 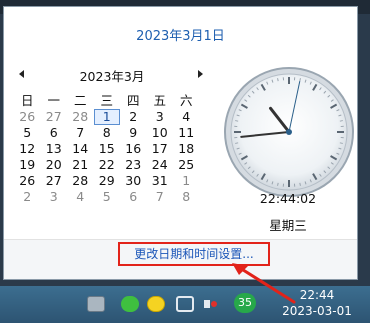 What do you see at coordinates (133, 133) in the screenshot?
I see `calendar-day: 9` at bounding box center [133, 133].